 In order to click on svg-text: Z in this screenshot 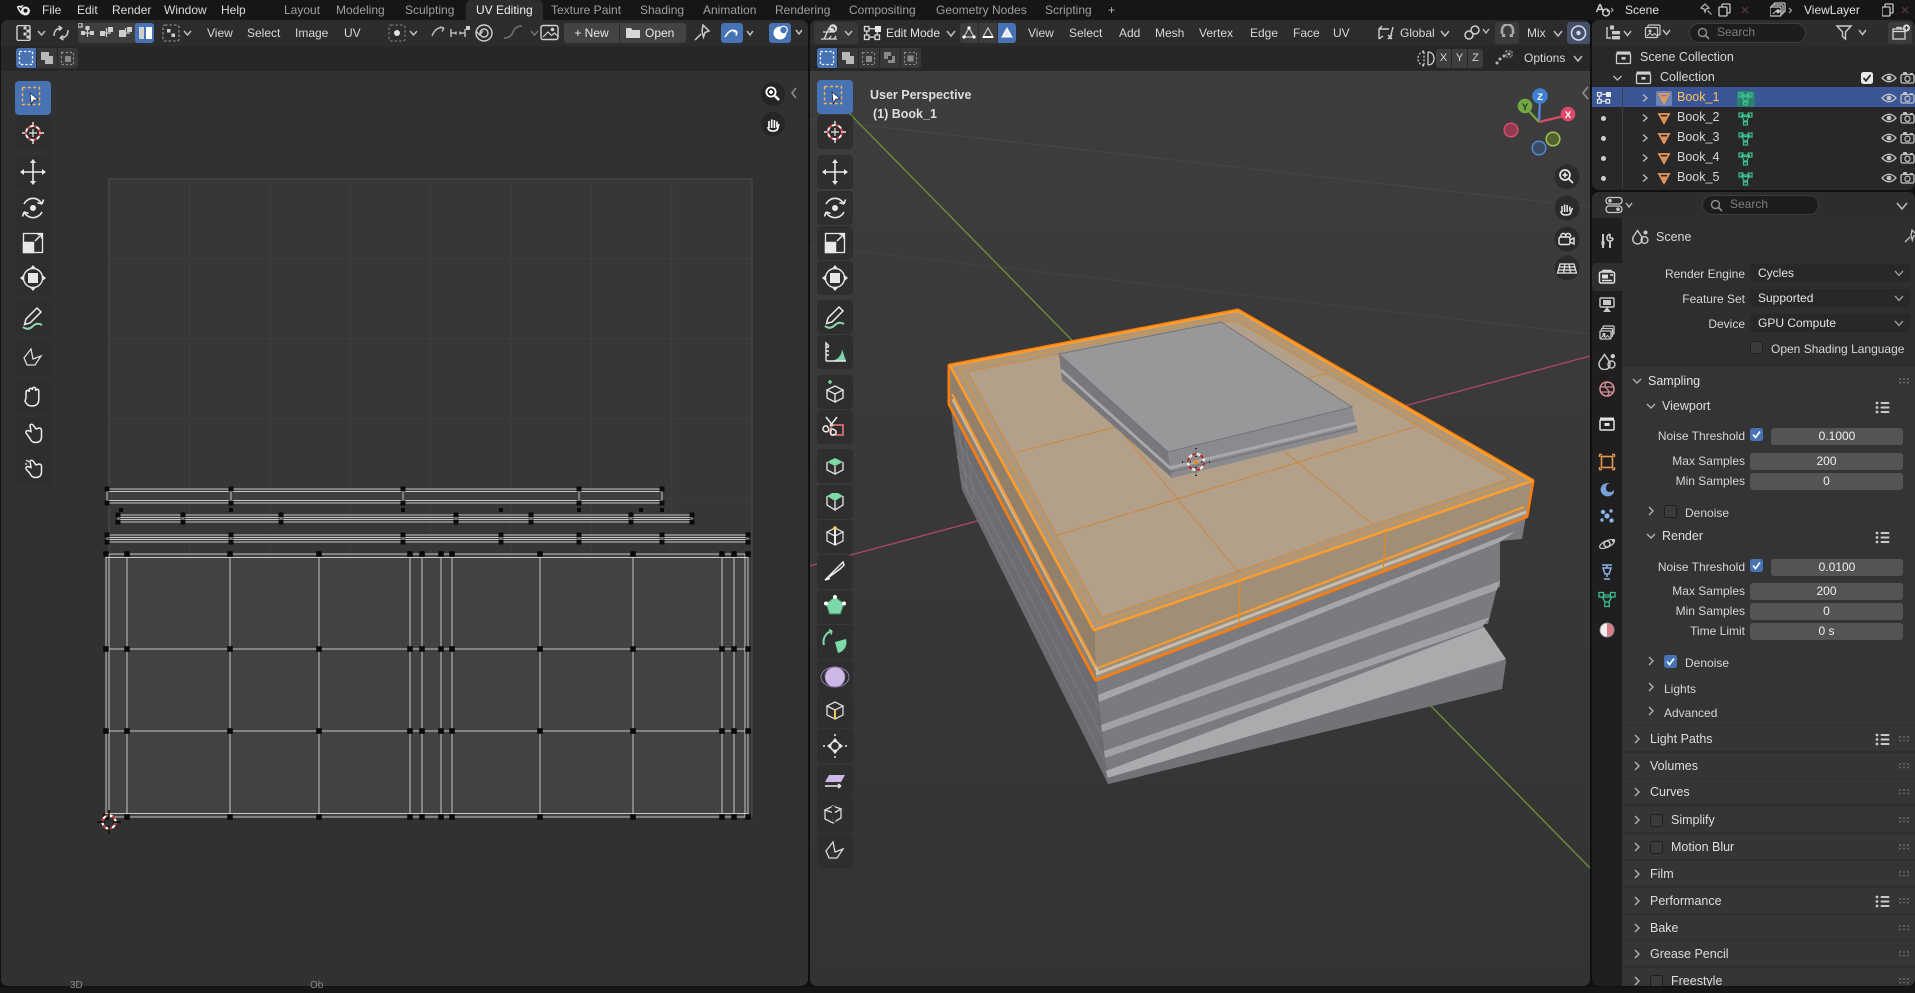, I will do `click(1540, 97)`.